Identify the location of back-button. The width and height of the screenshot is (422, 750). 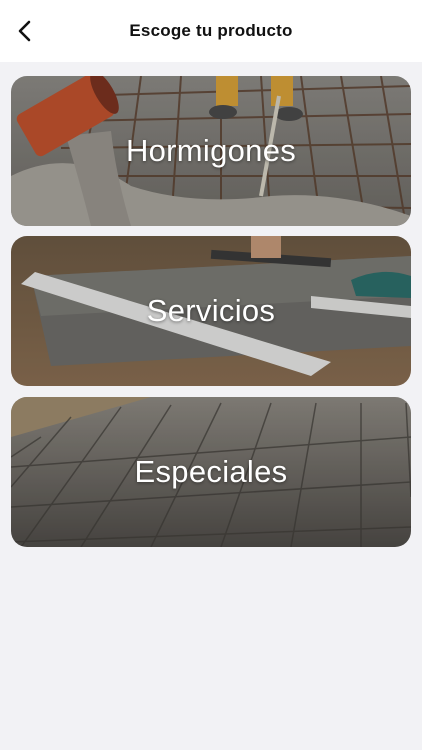
(25, 31).